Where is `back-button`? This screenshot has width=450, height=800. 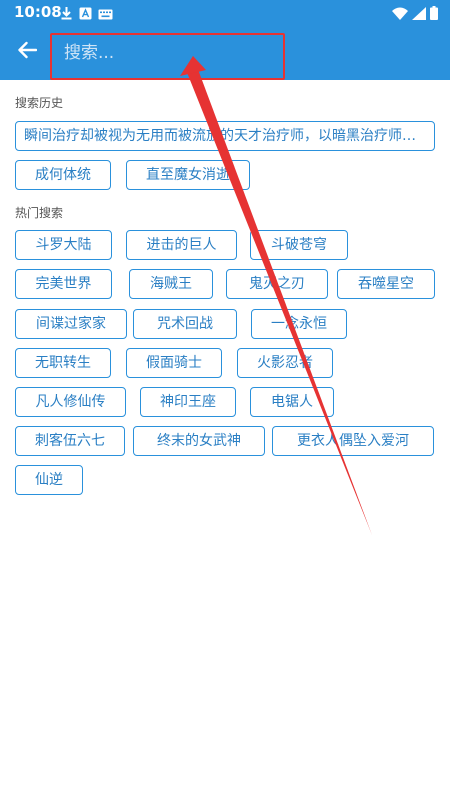 back-button is located at coordinates (27, 52).